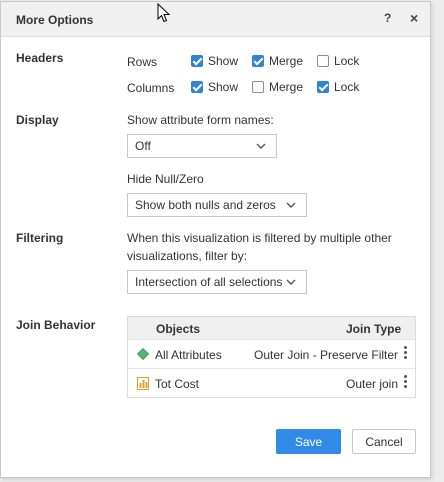 The width and height of the screenshot is (444, 482). Describe the element at coordinates (271, 328) in the screenshot. I see `table-header: Objects Join Type` at that location.